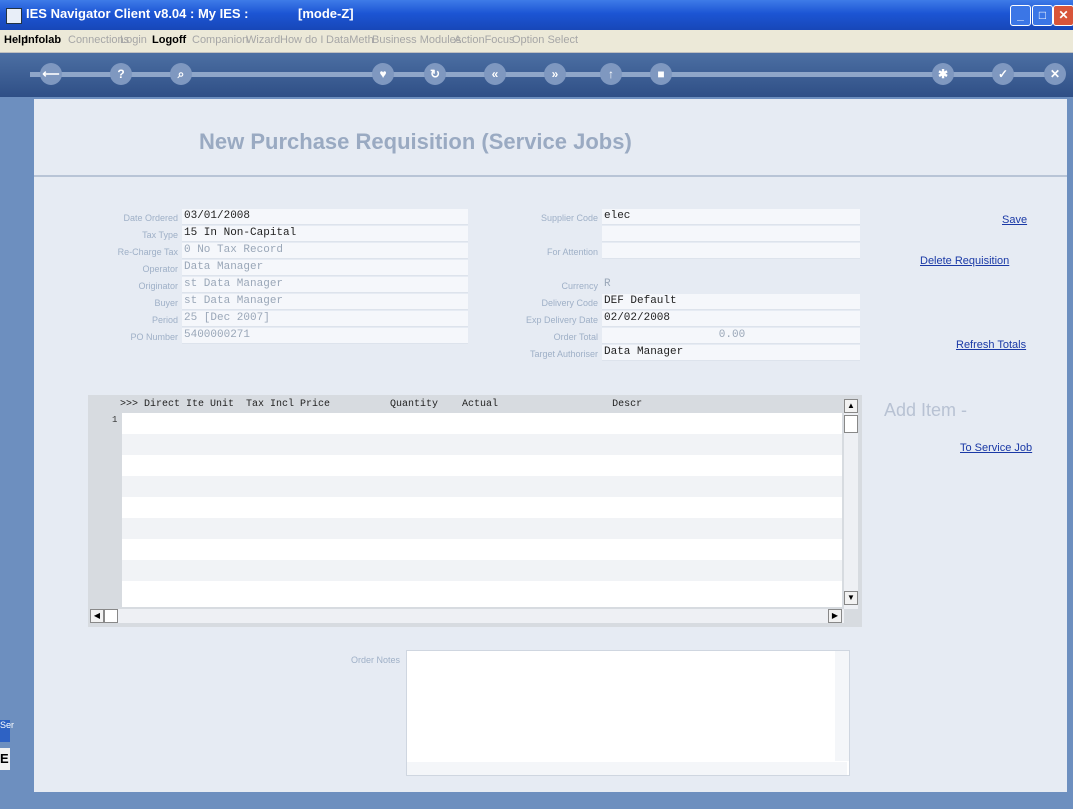 This screenshot has width=1073, height=809. I want to click on window-mode: [mode-Z], so click(326, 13).